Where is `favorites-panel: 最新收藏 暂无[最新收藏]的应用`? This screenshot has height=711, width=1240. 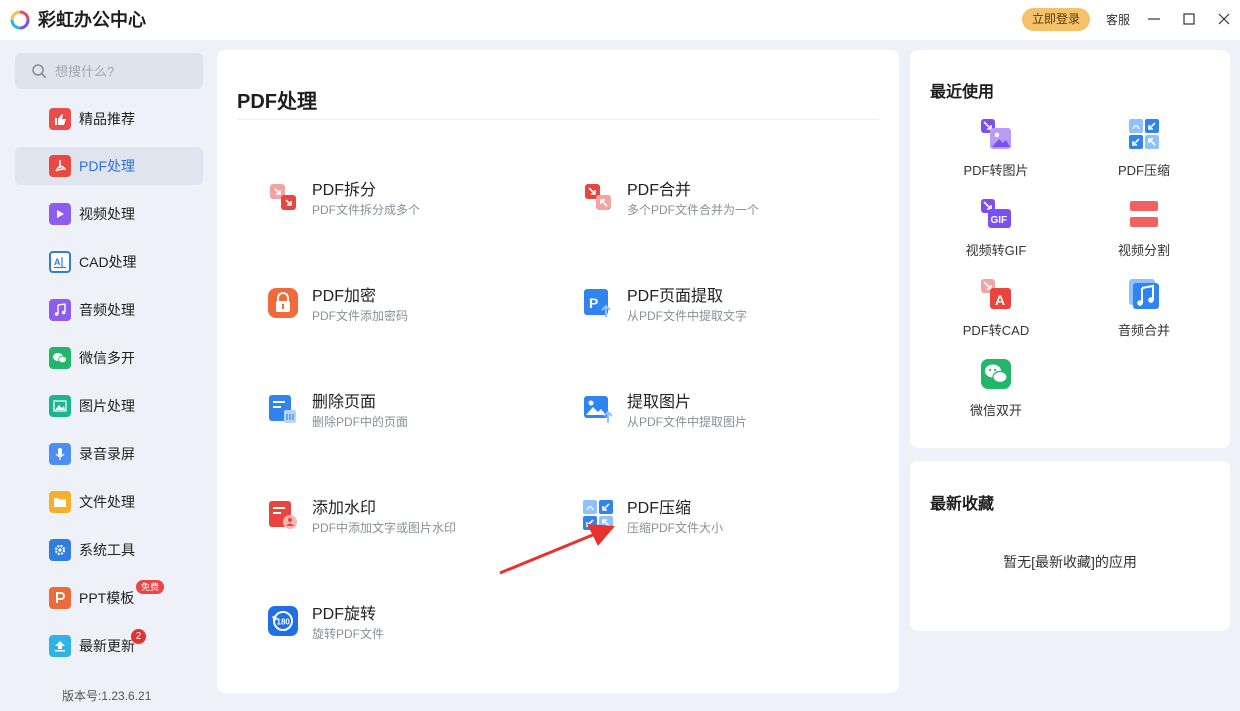
favorites-panel: 最新收藏 暂无[最新收藏]的应用 is located at coordinates (1070, 546).